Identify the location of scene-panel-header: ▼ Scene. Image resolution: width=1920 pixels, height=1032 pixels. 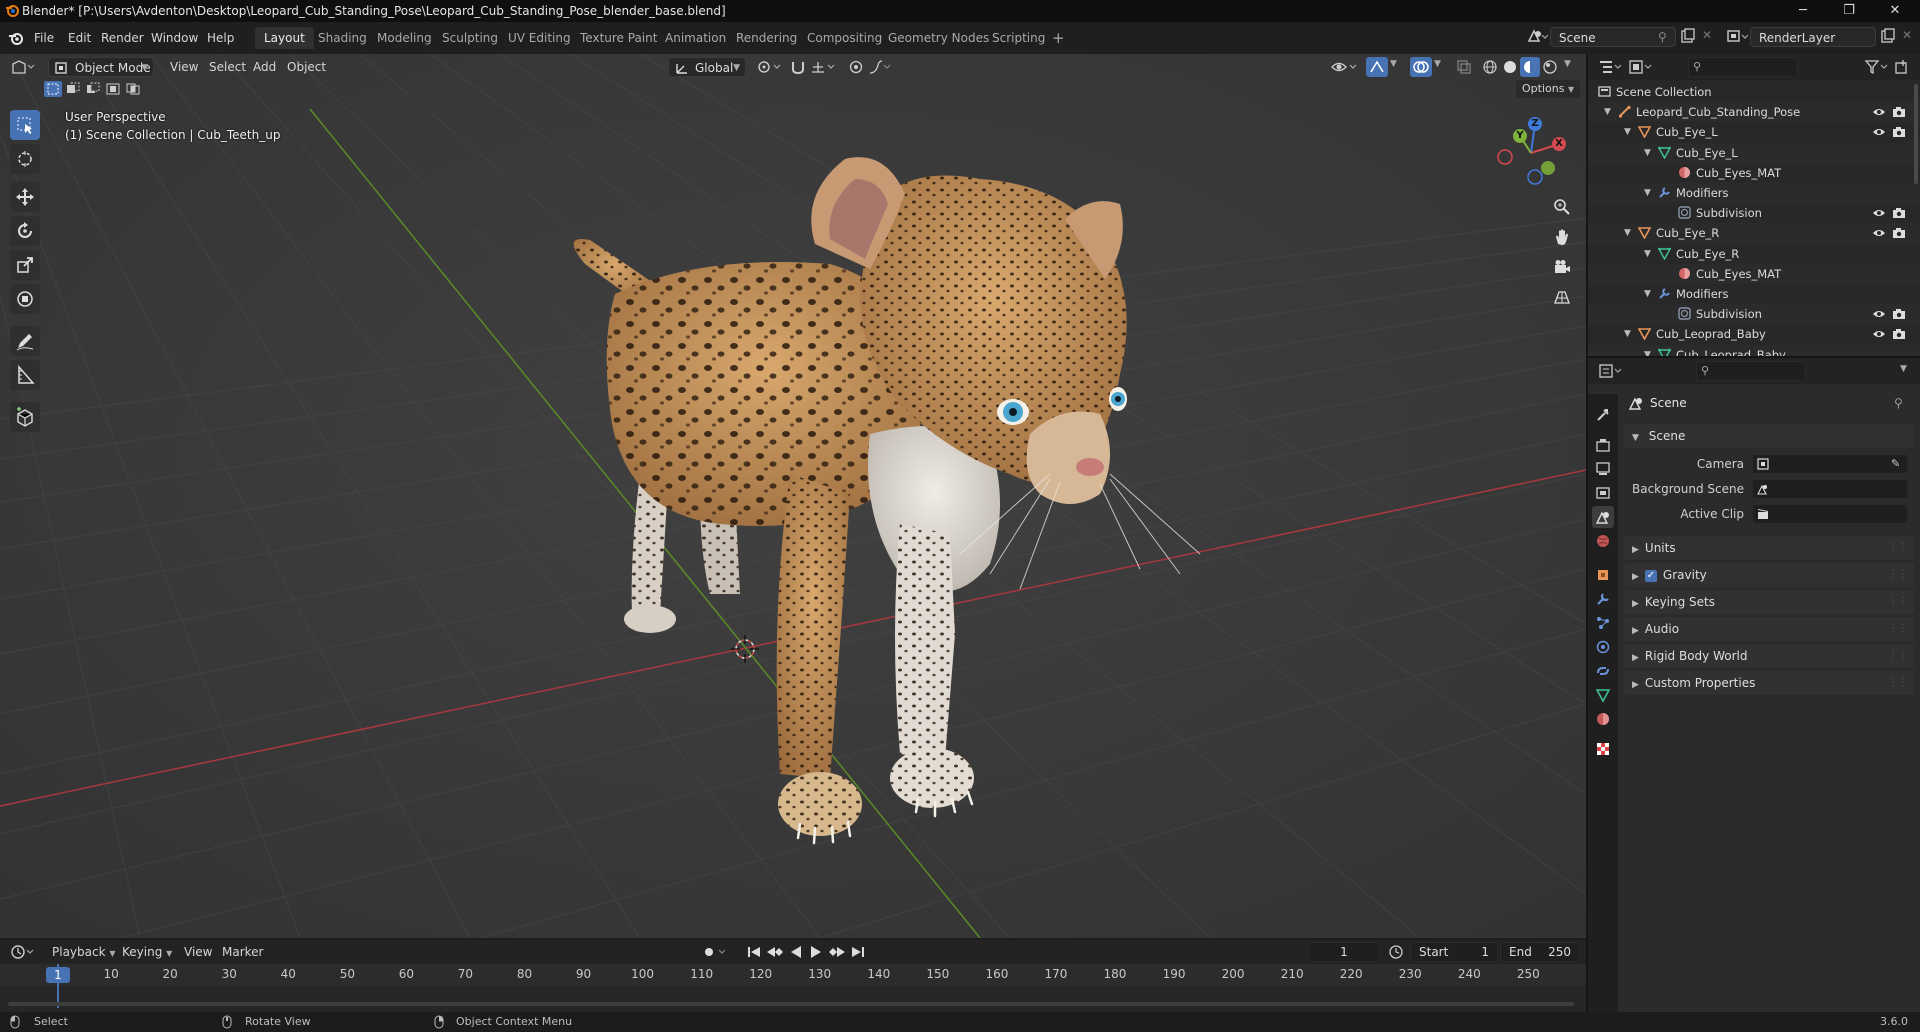
(1769, 436).